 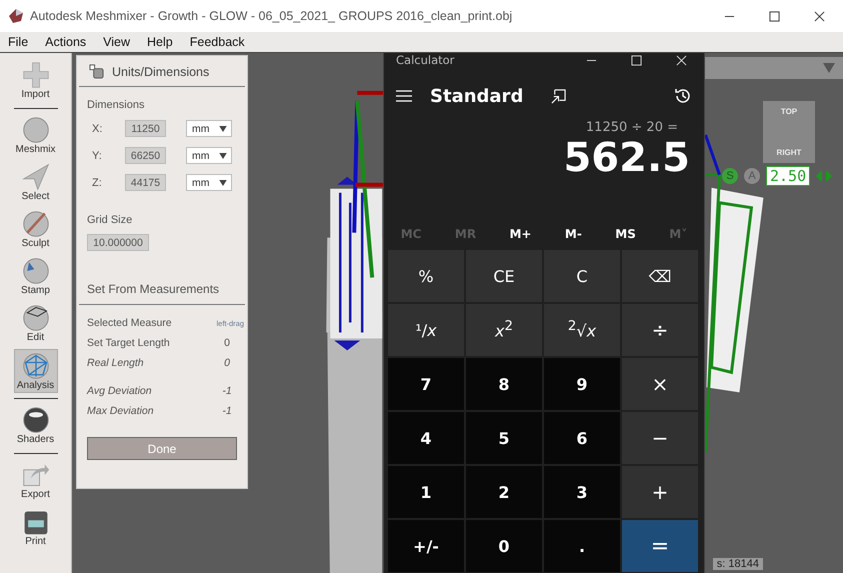 I want to click on toolbar-button: Import, so click(x=36, y=81).